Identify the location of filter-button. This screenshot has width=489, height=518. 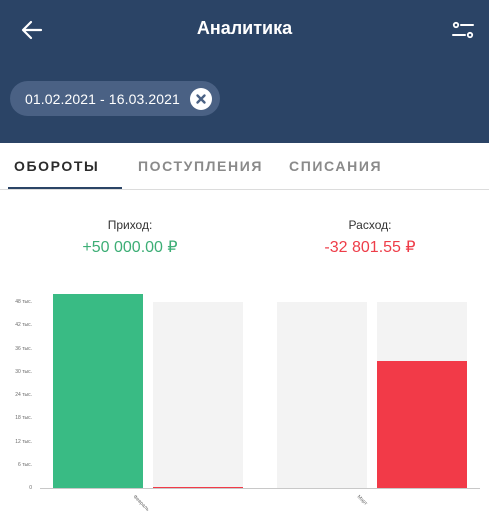
(463, 30).